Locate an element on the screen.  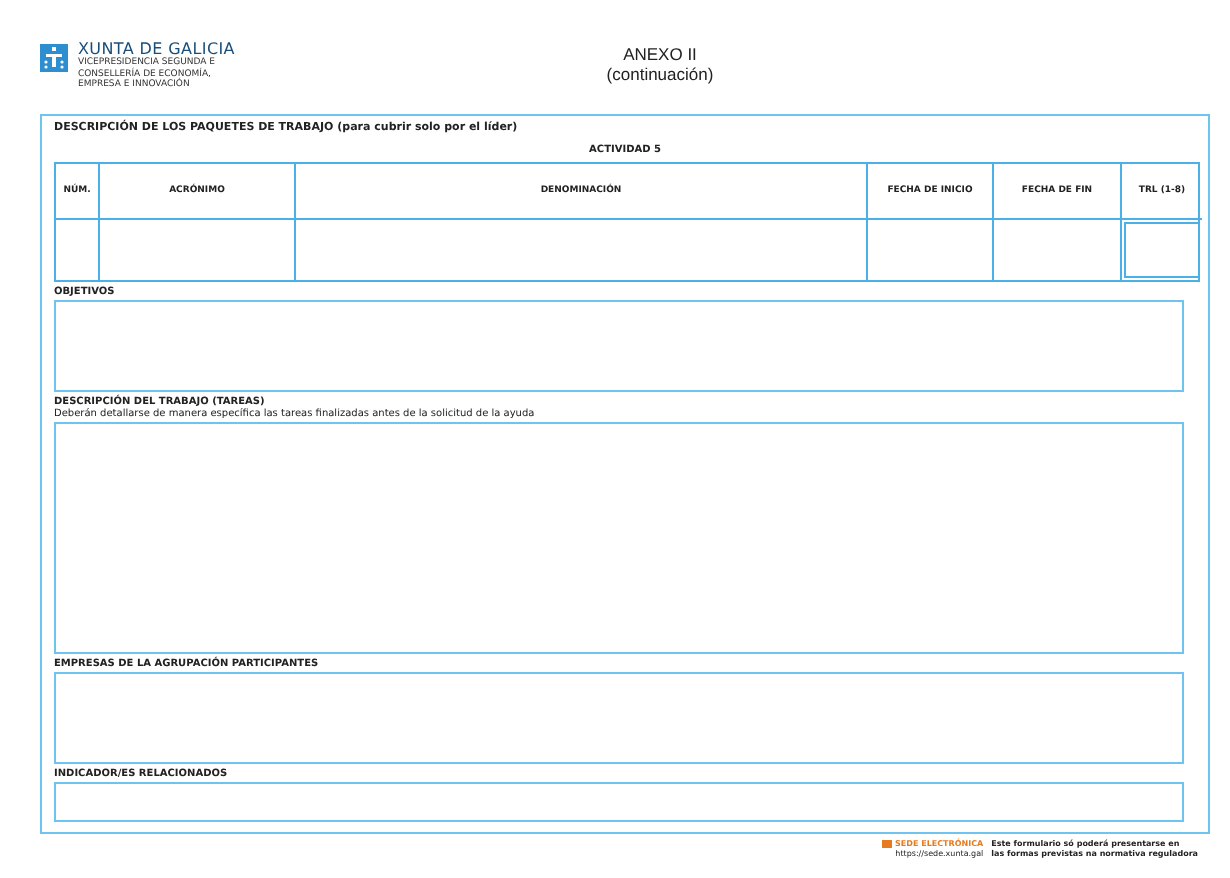
sede-icon is located at coordinates (886, 843).